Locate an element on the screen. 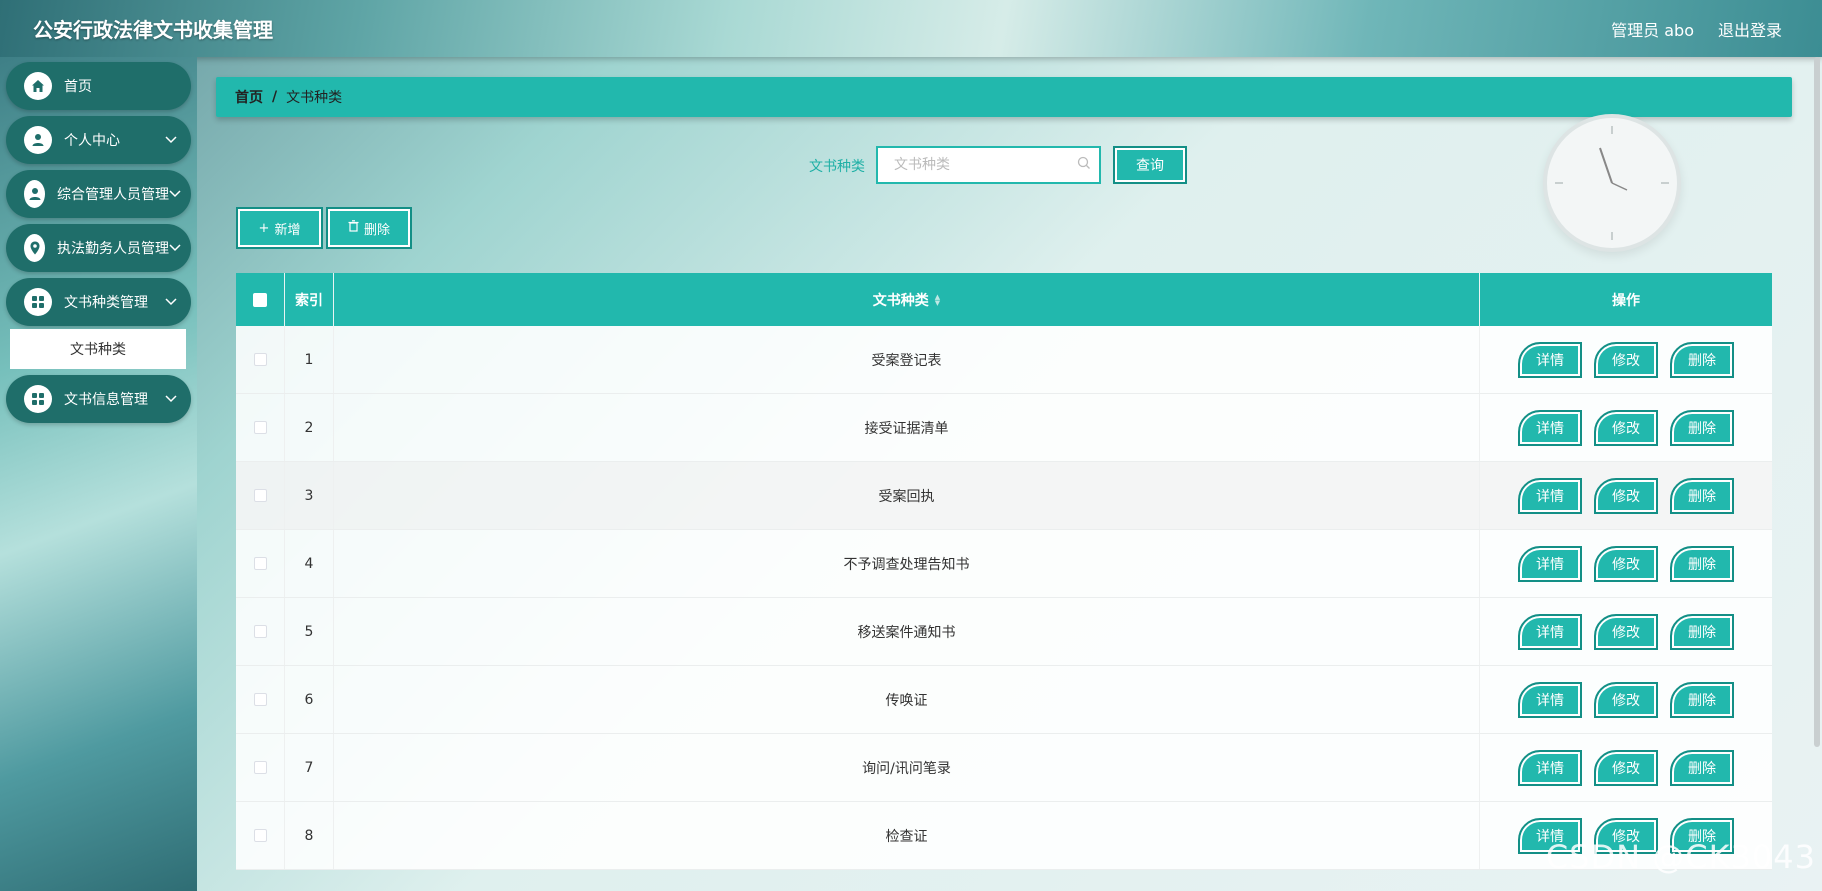  breadcrumb: 首页 / 文书种类 is located at coordinates (1004, 97).